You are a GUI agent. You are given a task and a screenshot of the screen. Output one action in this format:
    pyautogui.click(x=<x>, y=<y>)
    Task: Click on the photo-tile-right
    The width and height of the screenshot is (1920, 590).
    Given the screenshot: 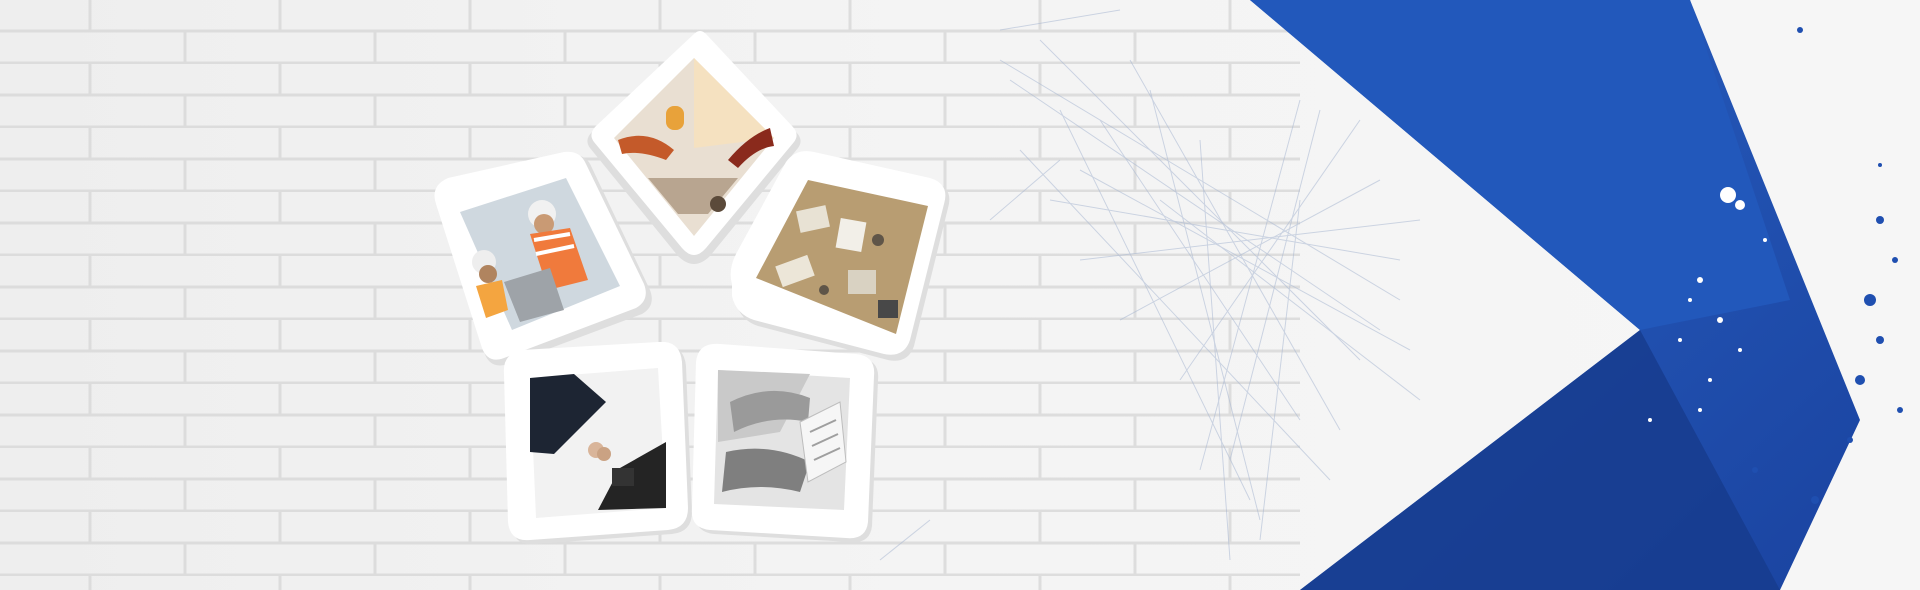 What is the action you would take?
    pyautogui.click(x=845, y=261)
    